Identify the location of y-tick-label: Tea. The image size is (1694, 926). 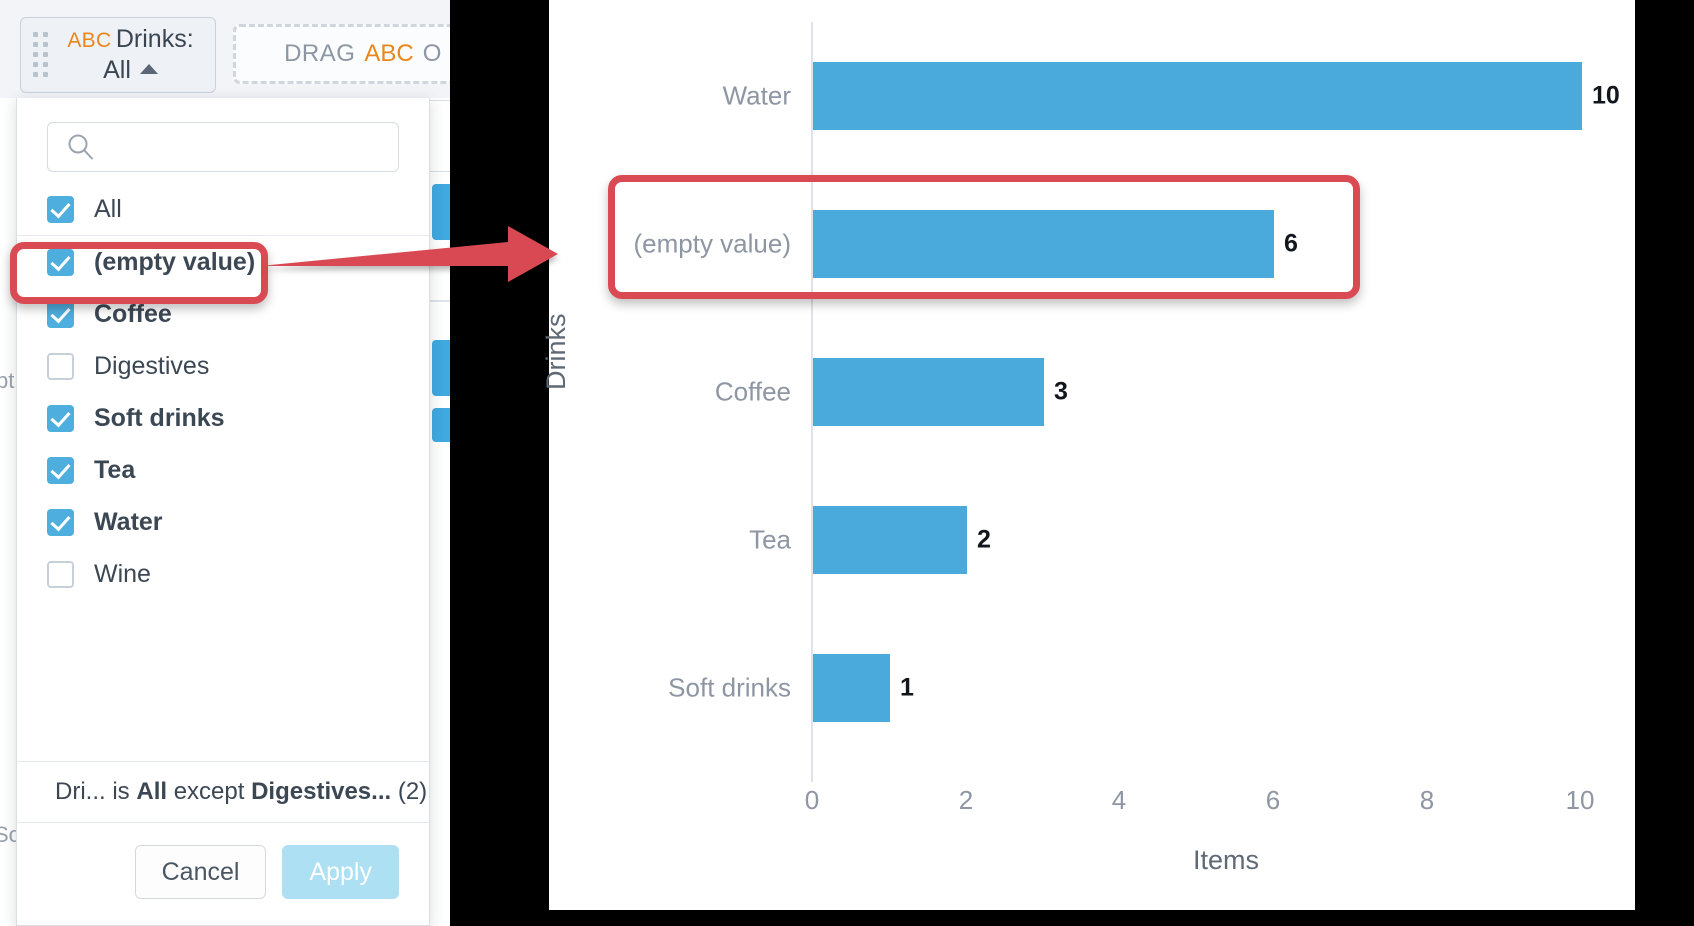
(770, 539).